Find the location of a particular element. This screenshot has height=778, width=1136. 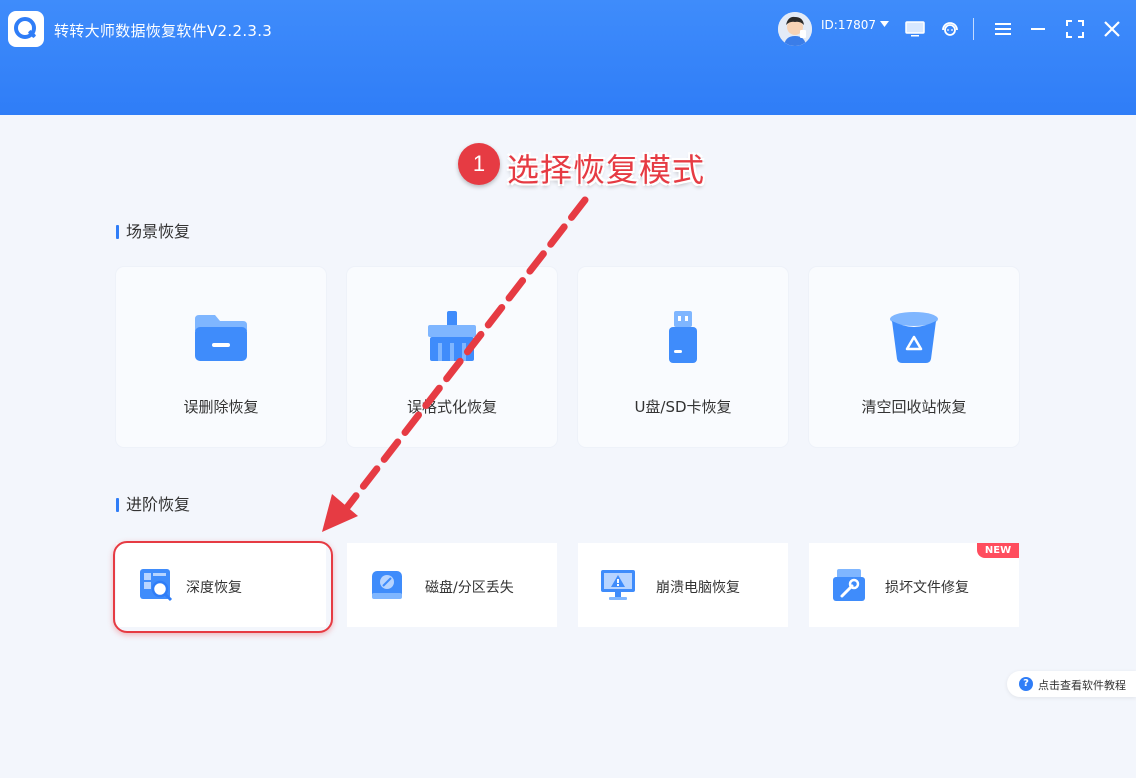

app-logo-icon is located at coordinates (26, 29).